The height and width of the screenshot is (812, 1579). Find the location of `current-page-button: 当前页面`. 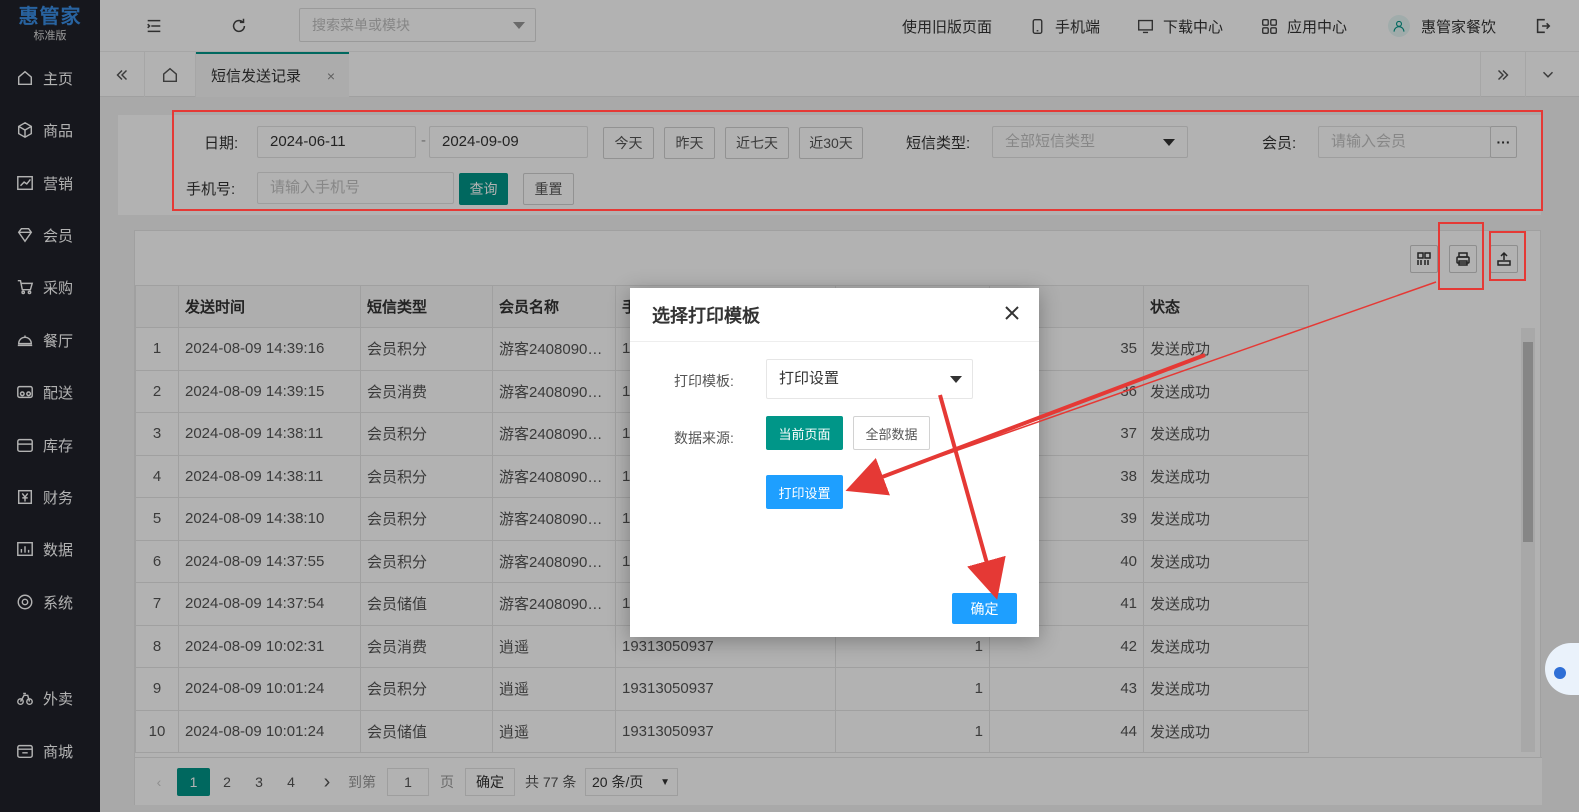

current-page-button: 当前页面 is located at coordinates (804, 433).